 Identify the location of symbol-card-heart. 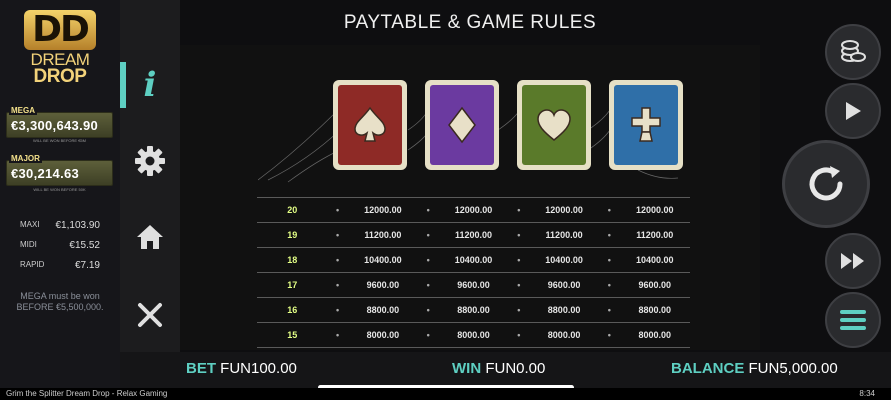
(554, 125).